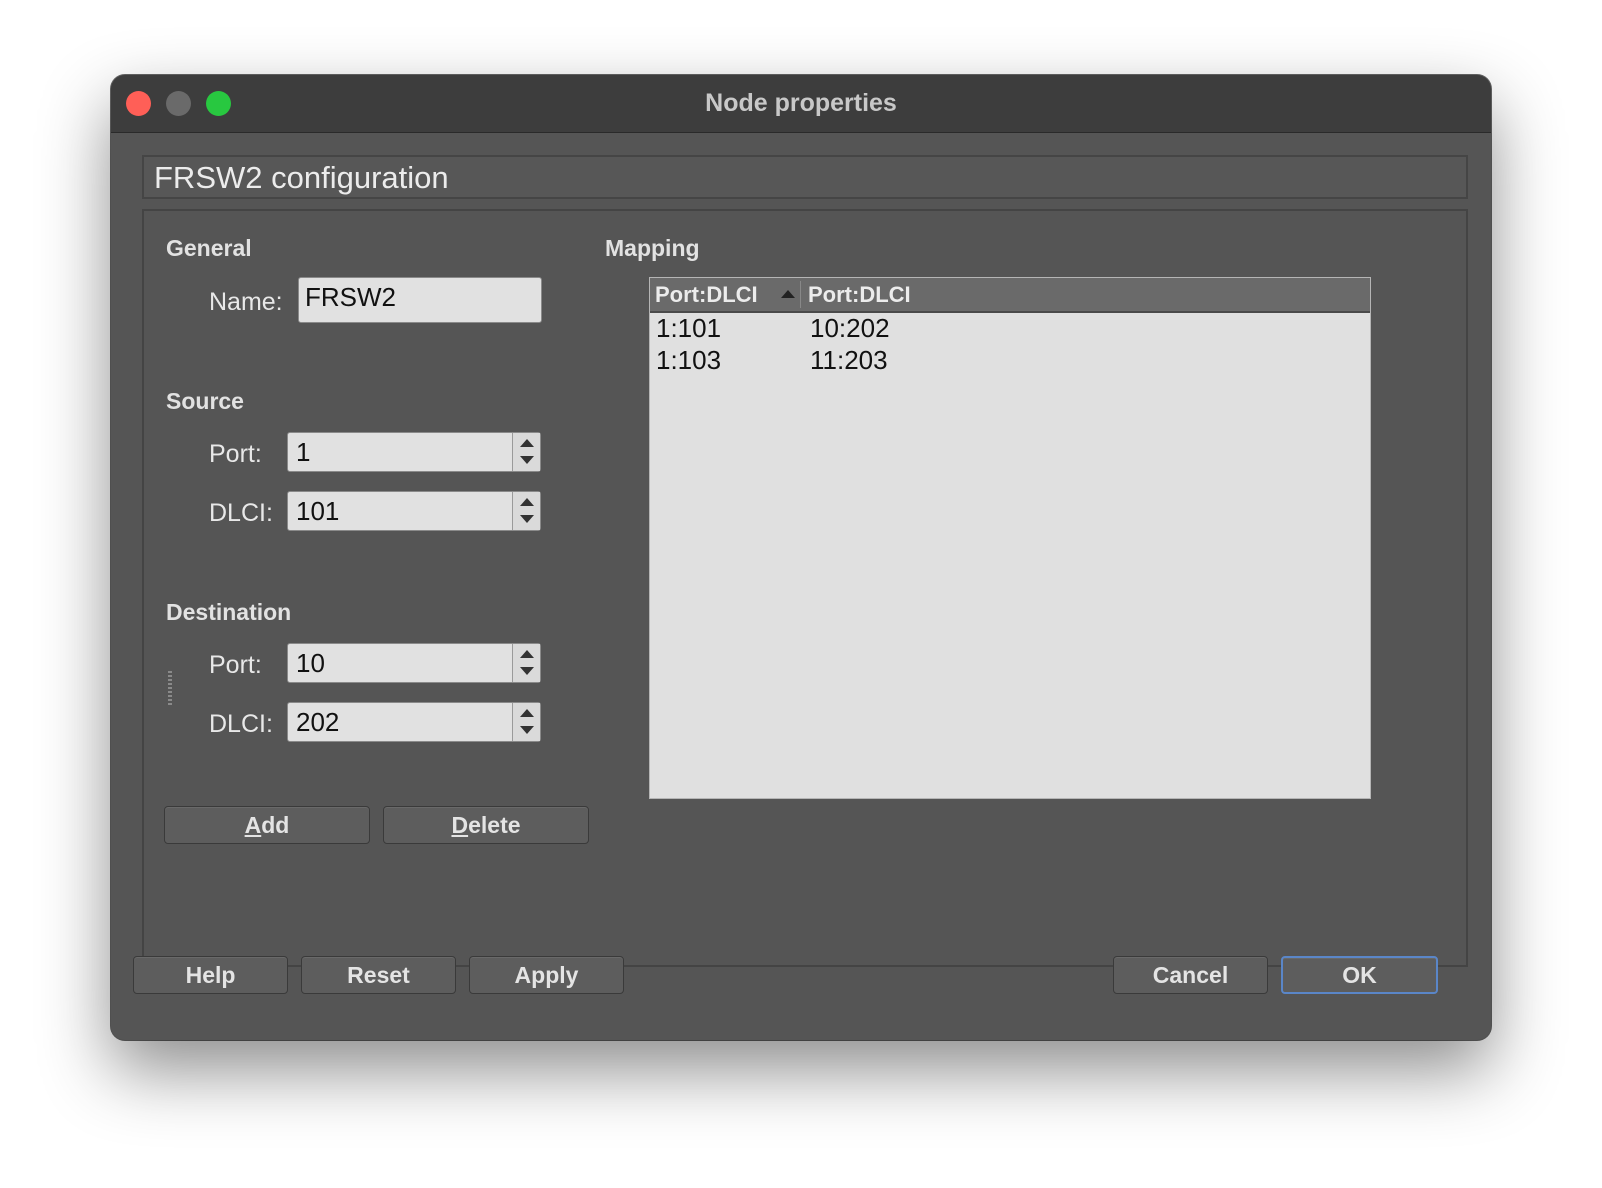 The width and height of the screenshot is (1602, 1188). Describe the element at coordinates (526, 653) in the screenshot. I see `destination-port-increment-button` at that location.